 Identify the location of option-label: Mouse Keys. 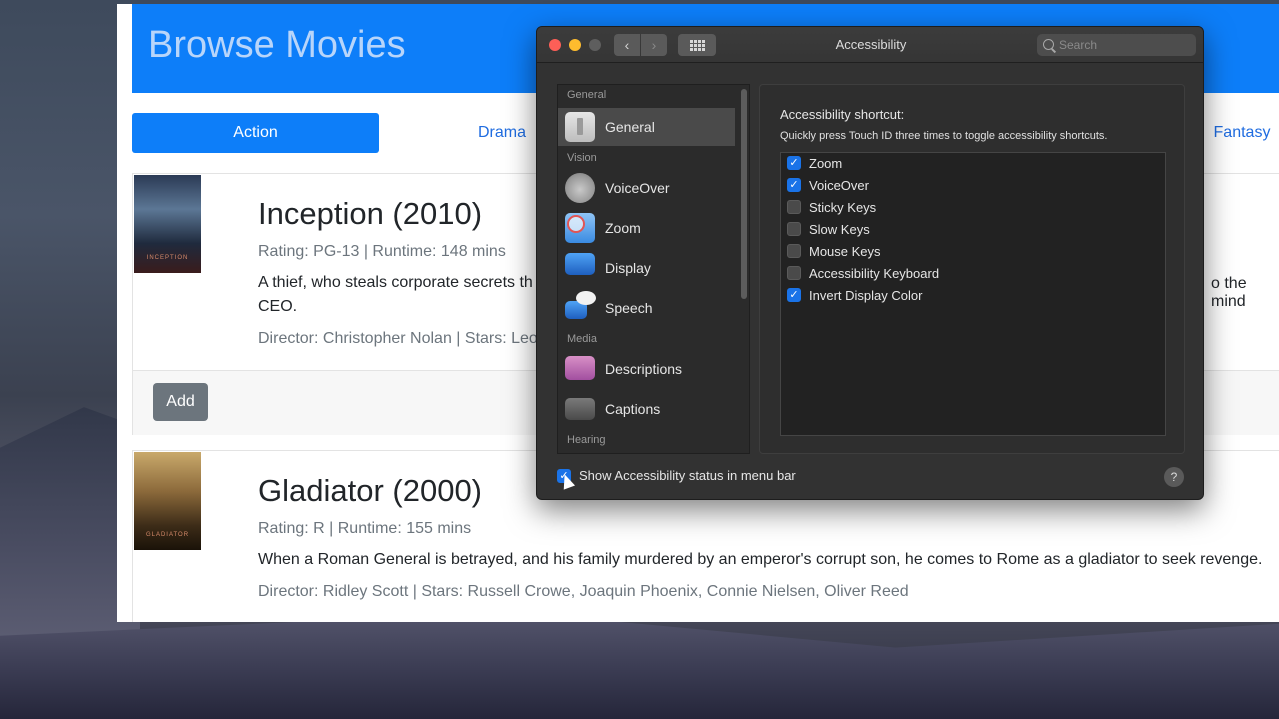
(845, 251).